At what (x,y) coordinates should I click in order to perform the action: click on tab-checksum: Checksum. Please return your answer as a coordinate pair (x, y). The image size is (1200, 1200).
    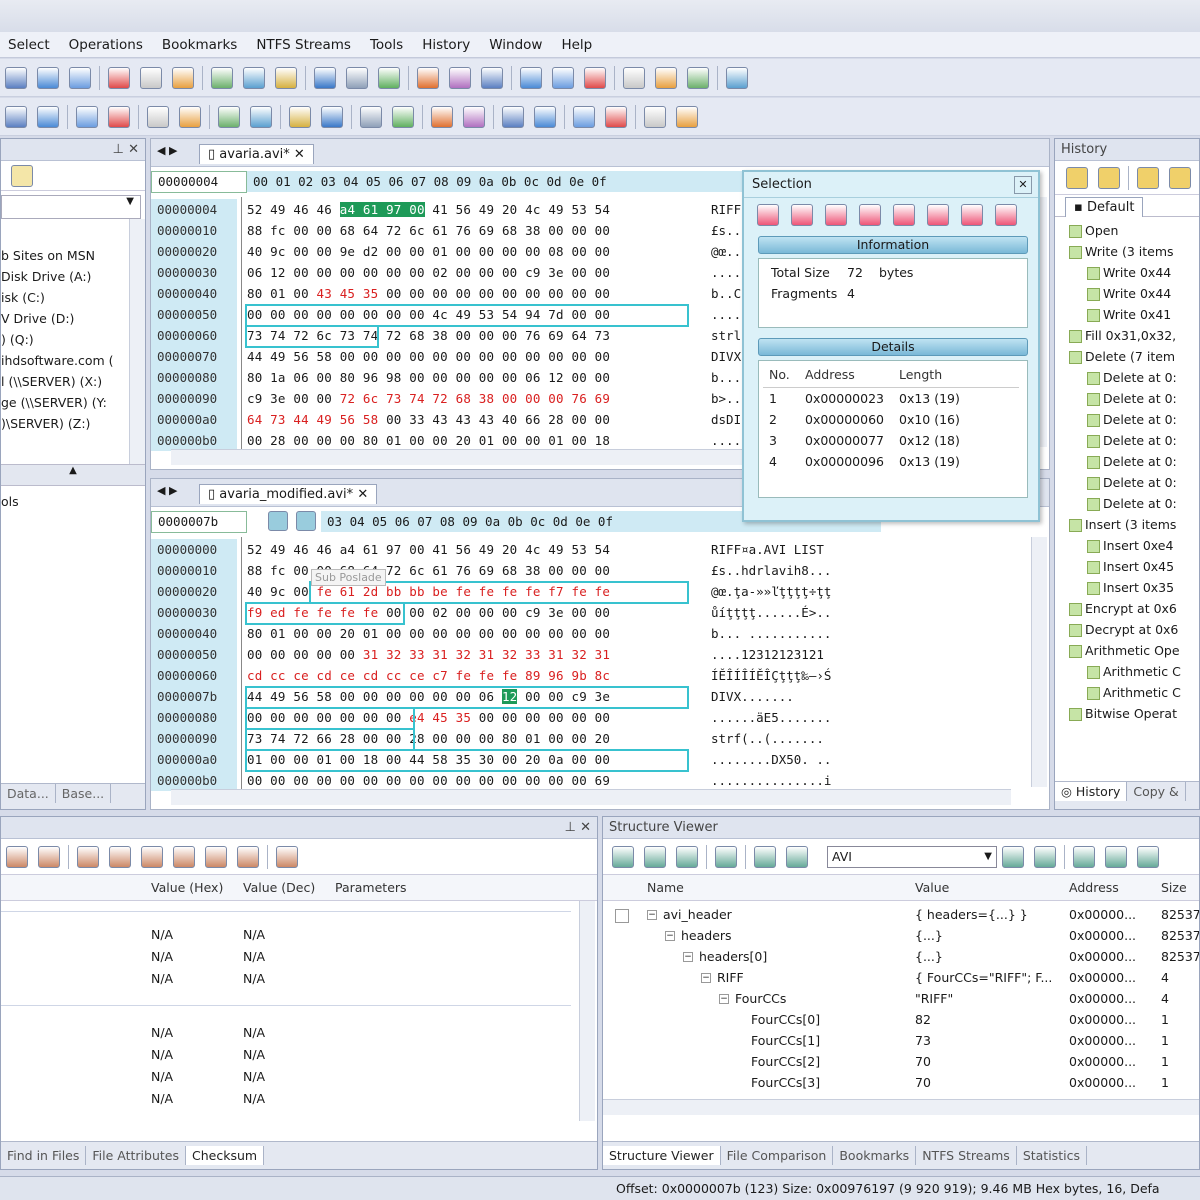
    Looking at the image, I should click on (225, 1155).